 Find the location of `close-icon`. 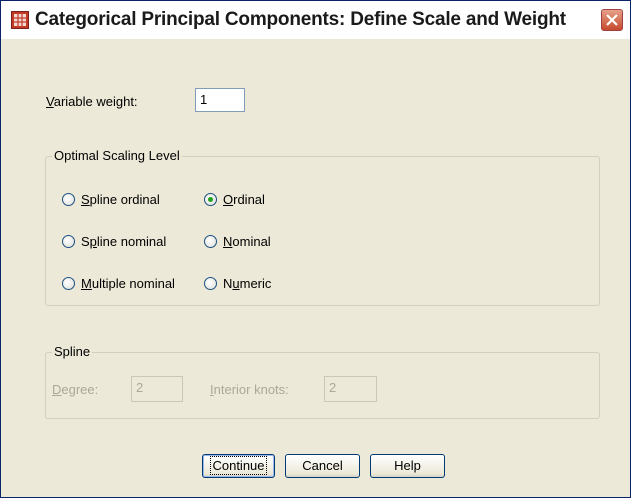

close-icon is located at coordinates (612, 20).